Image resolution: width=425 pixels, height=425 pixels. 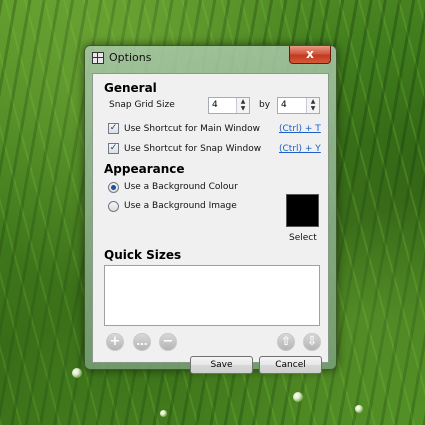 I want to click on shortcut-main-checkbox: ✓, so click(x=113, y=128).